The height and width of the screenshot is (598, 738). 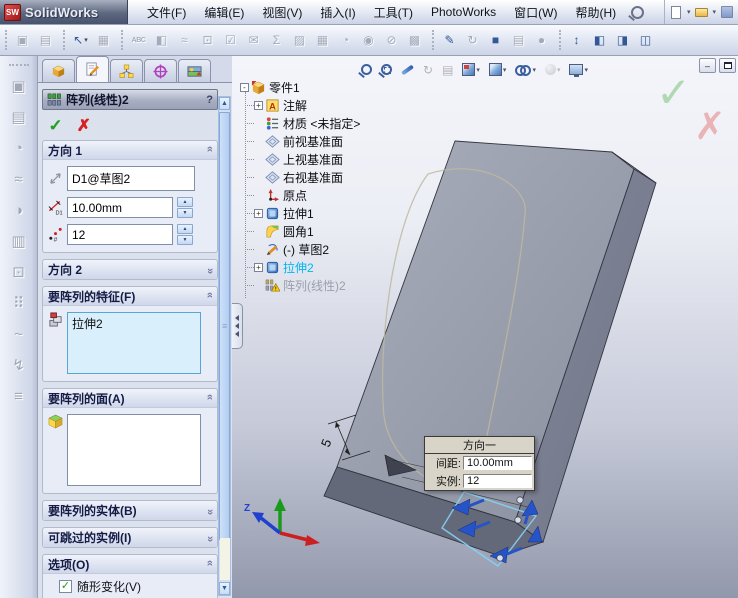 What do you see at coordinates (224, 103) in the screenshot?
I see `scroll-up-button: ▲` at bounding box center [224, 103].